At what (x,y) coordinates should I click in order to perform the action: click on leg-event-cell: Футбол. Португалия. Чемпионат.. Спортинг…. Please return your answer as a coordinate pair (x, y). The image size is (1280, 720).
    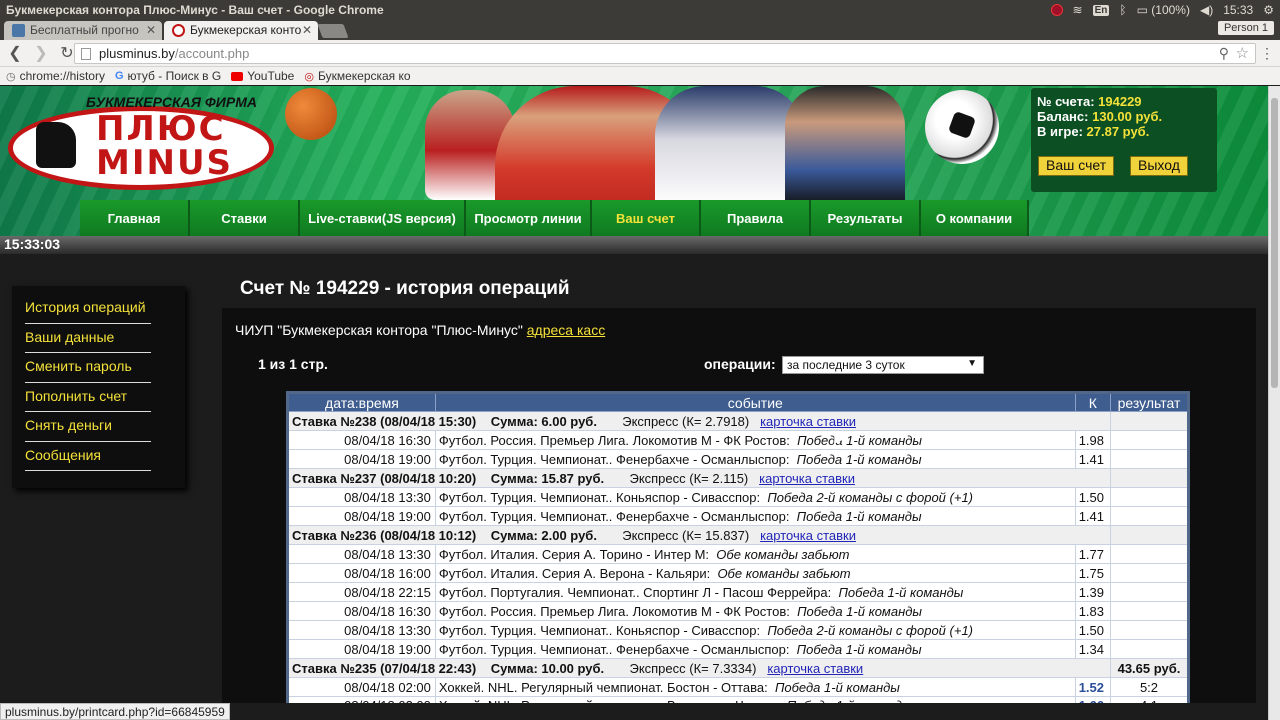
    Looking at the image, I should click on (755, 592).